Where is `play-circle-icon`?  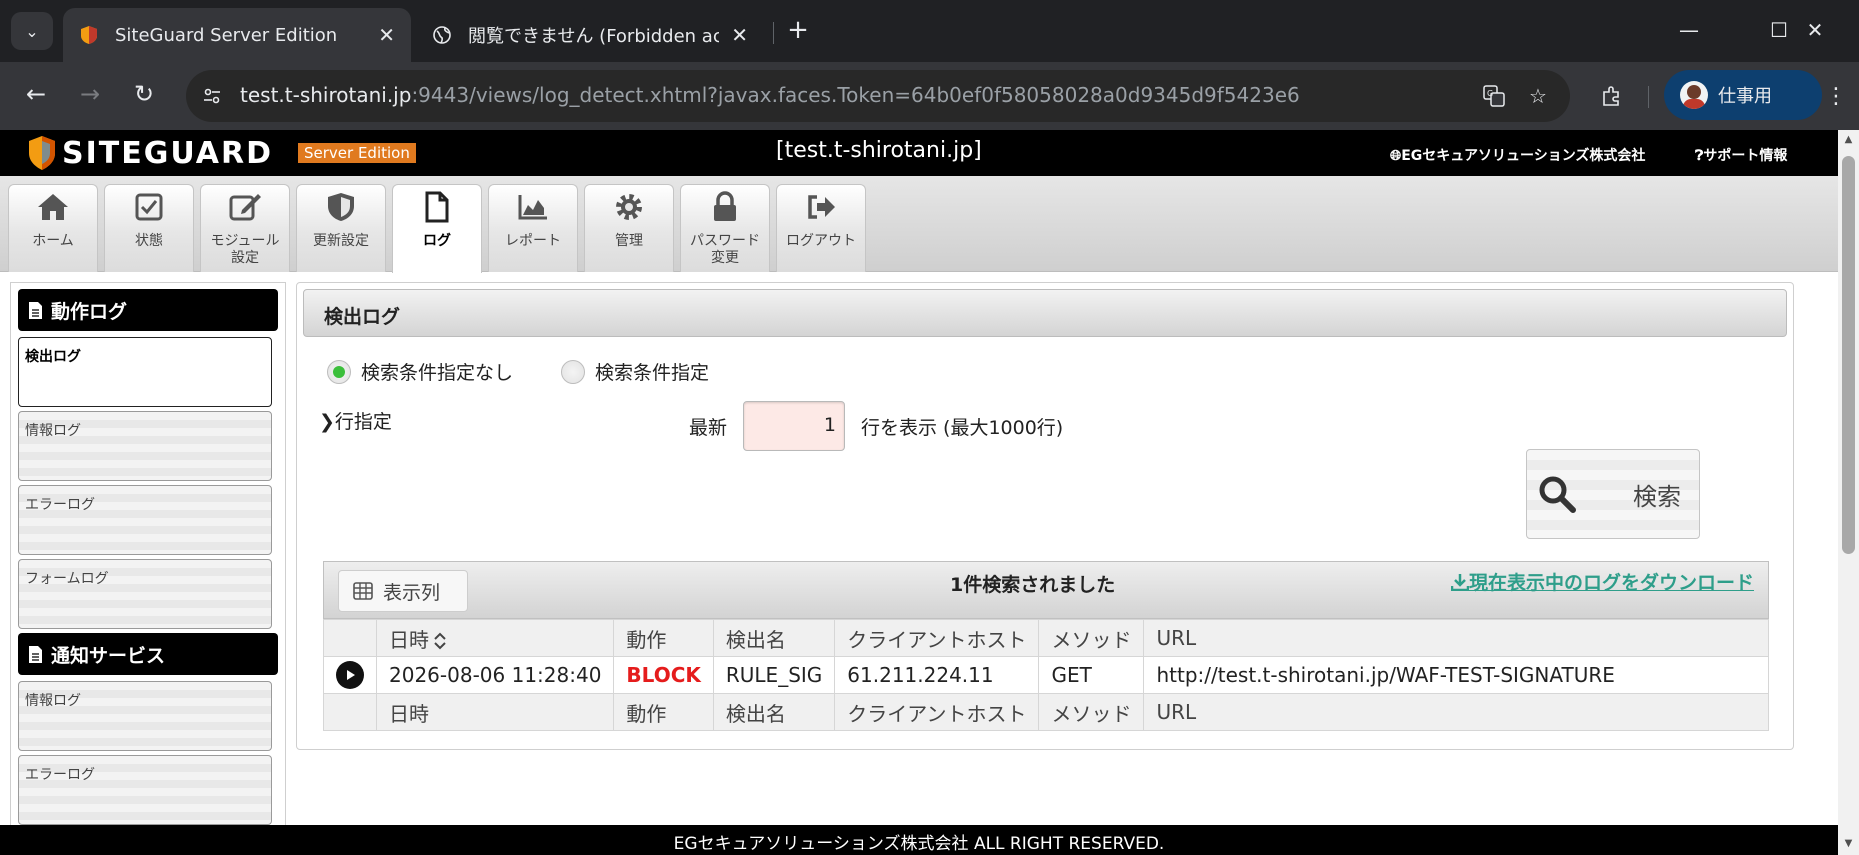 play-circle-icon is located at coordinates (350, 675).